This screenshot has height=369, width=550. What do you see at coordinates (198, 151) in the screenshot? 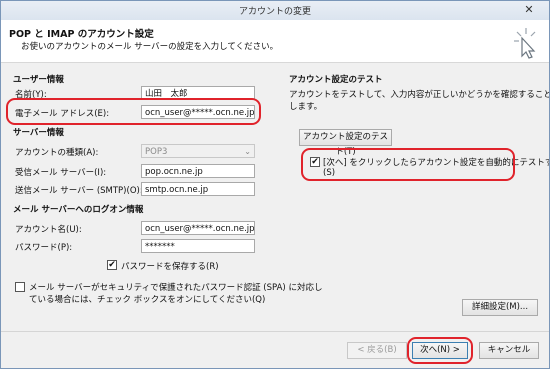
I see `account-type-select: POP3 ⌄` at bounding box center [198, 151].